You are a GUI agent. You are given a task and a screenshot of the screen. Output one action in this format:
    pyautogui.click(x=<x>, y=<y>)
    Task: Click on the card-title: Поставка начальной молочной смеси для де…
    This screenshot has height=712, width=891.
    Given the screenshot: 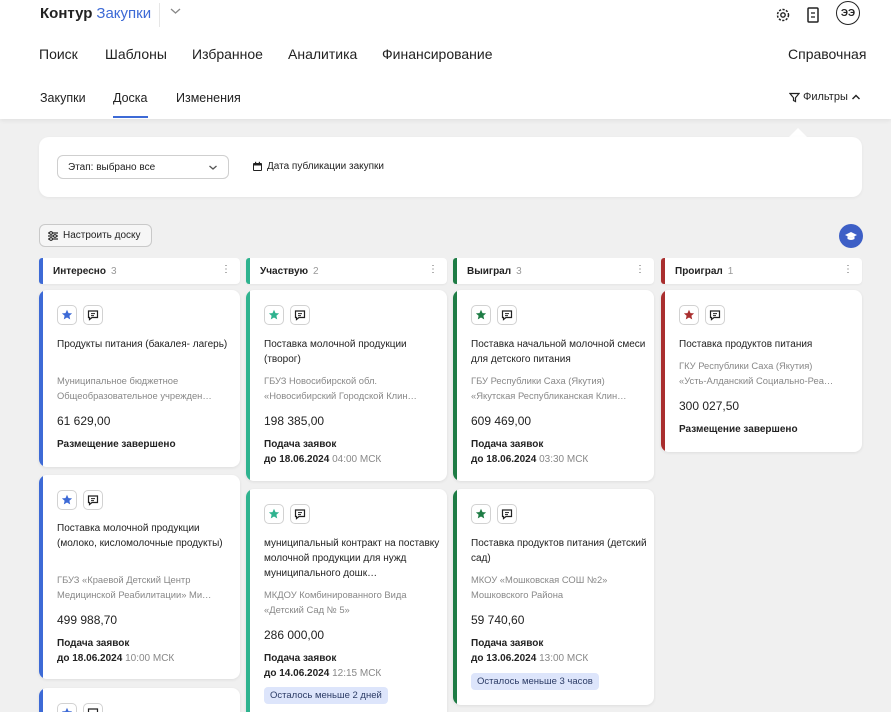 What is the action you would take?
    pyautogui.click(x=560, y=352)
    